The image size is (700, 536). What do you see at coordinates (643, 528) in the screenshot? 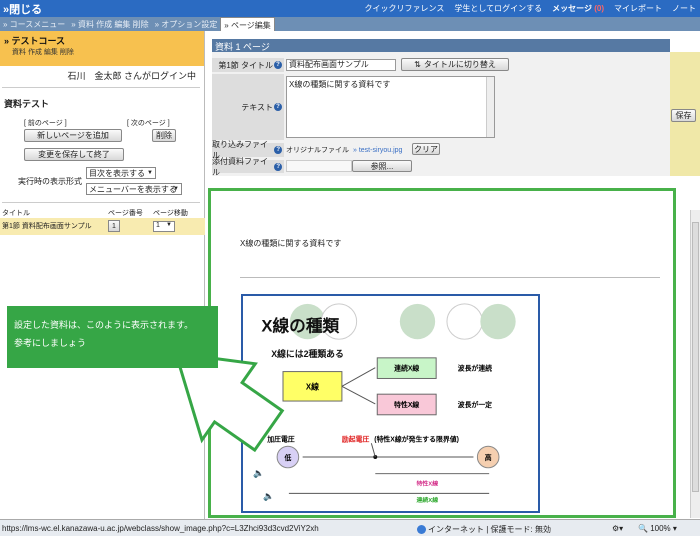
I see `zoom-icon: 🔍` at bounding box center [643, 528].